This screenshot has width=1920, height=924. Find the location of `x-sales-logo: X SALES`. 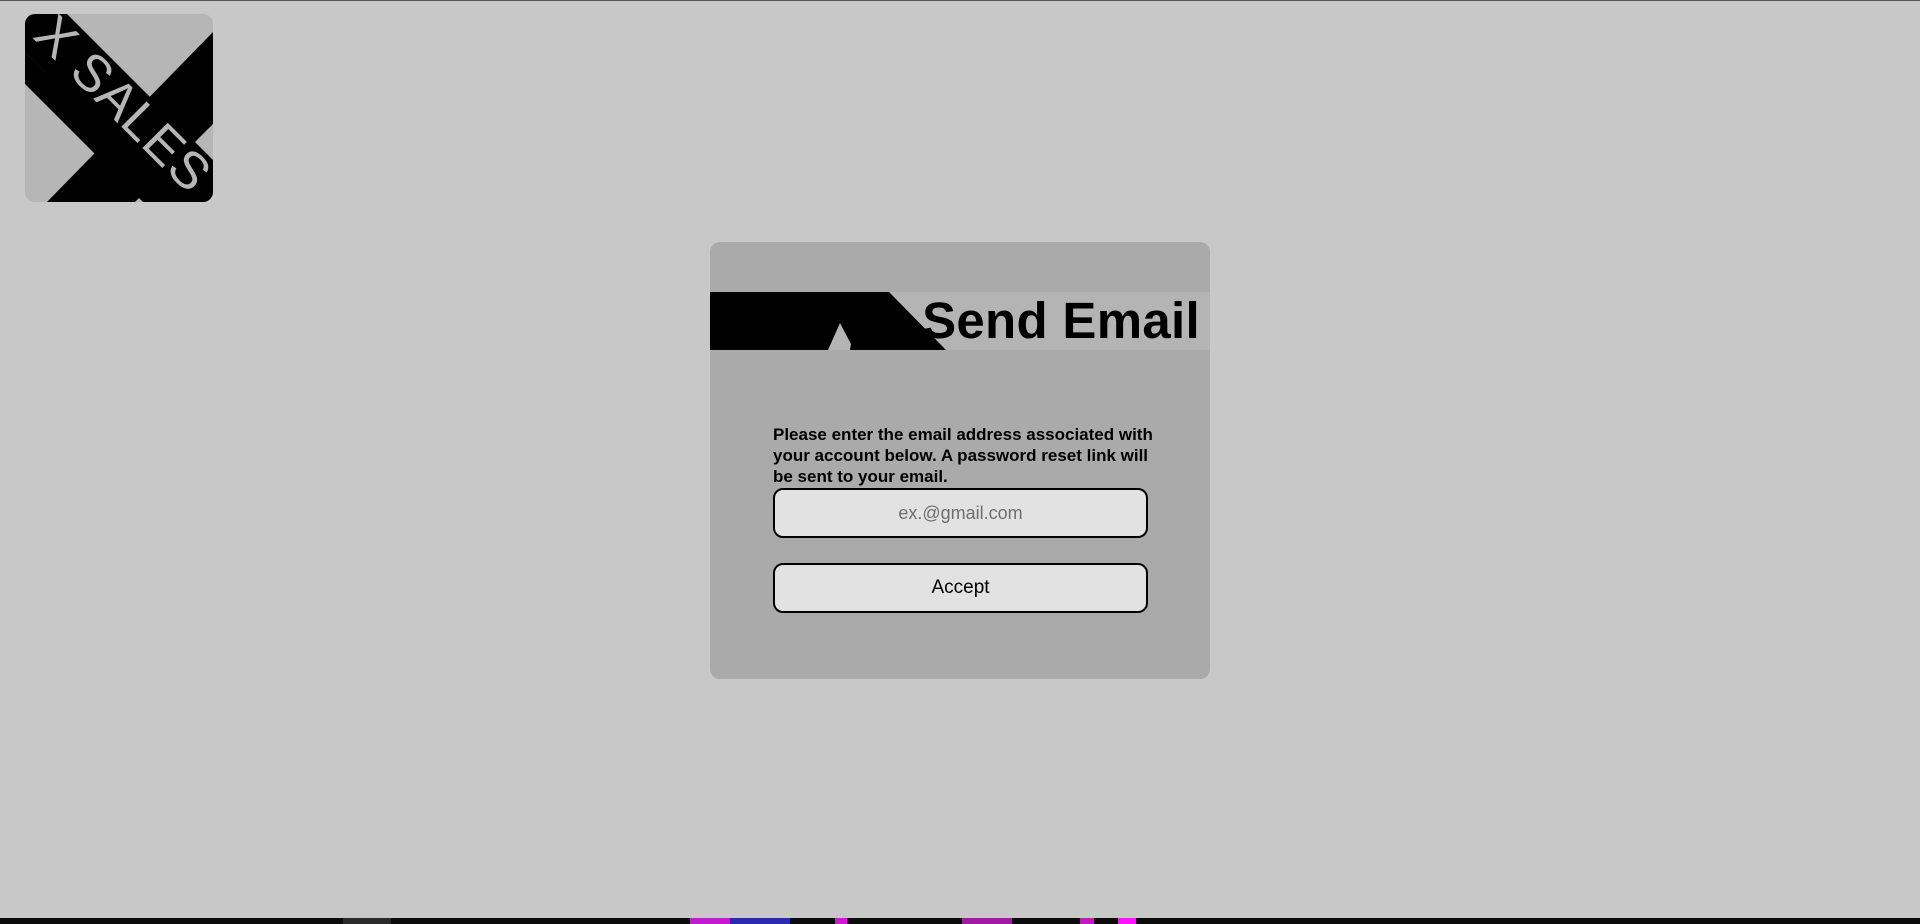

x-sales-logo: X SALES is located at coordinates (119, 108).